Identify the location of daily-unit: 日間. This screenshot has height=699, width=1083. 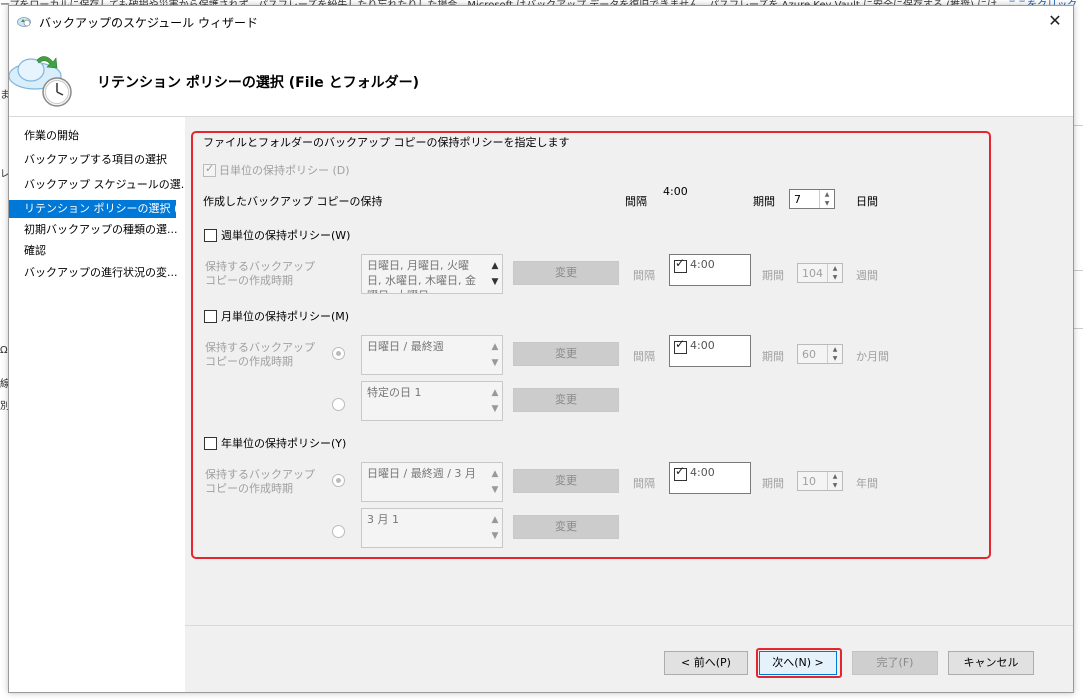
(867, 201).